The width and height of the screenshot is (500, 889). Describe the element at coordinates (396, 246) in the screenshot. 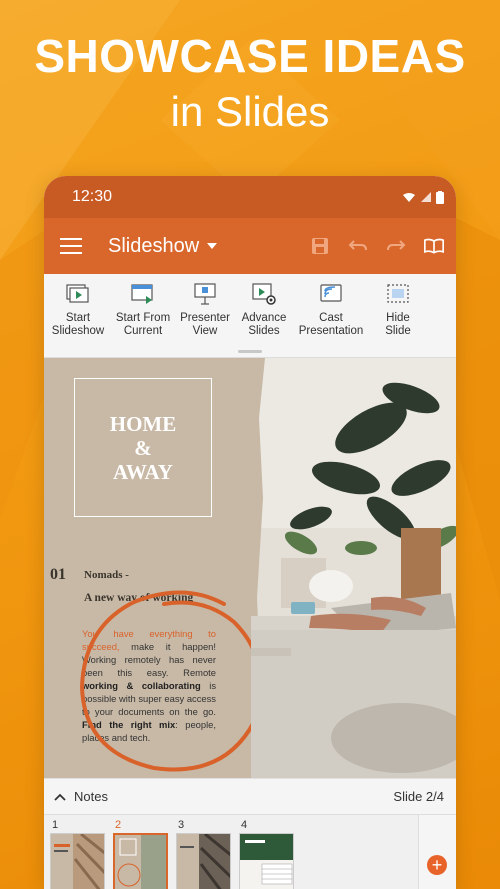

I see `redo-icon` at that location.